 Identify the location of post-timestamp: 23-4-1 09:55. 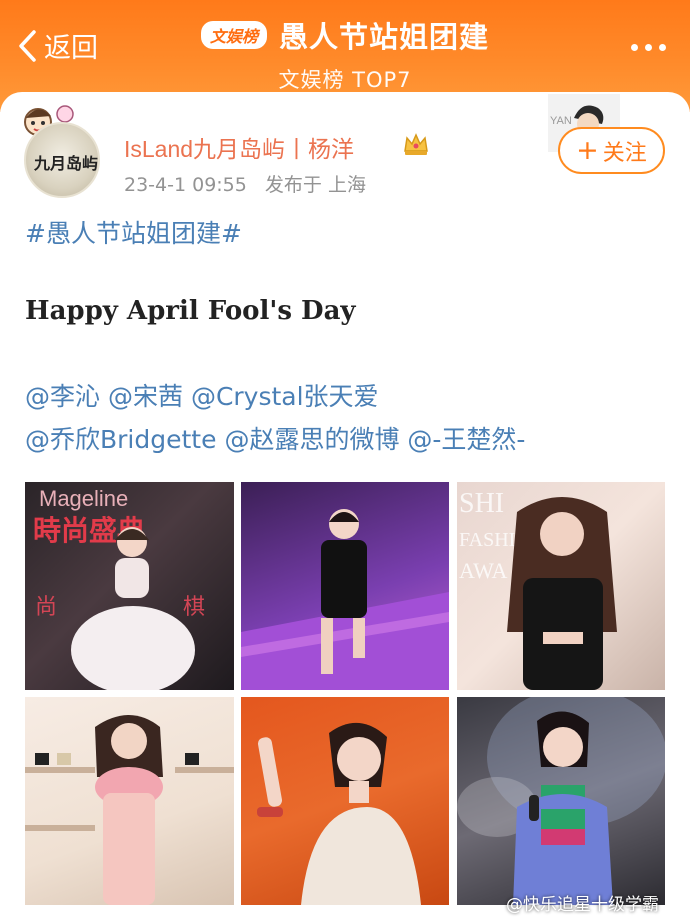
(185, 185).